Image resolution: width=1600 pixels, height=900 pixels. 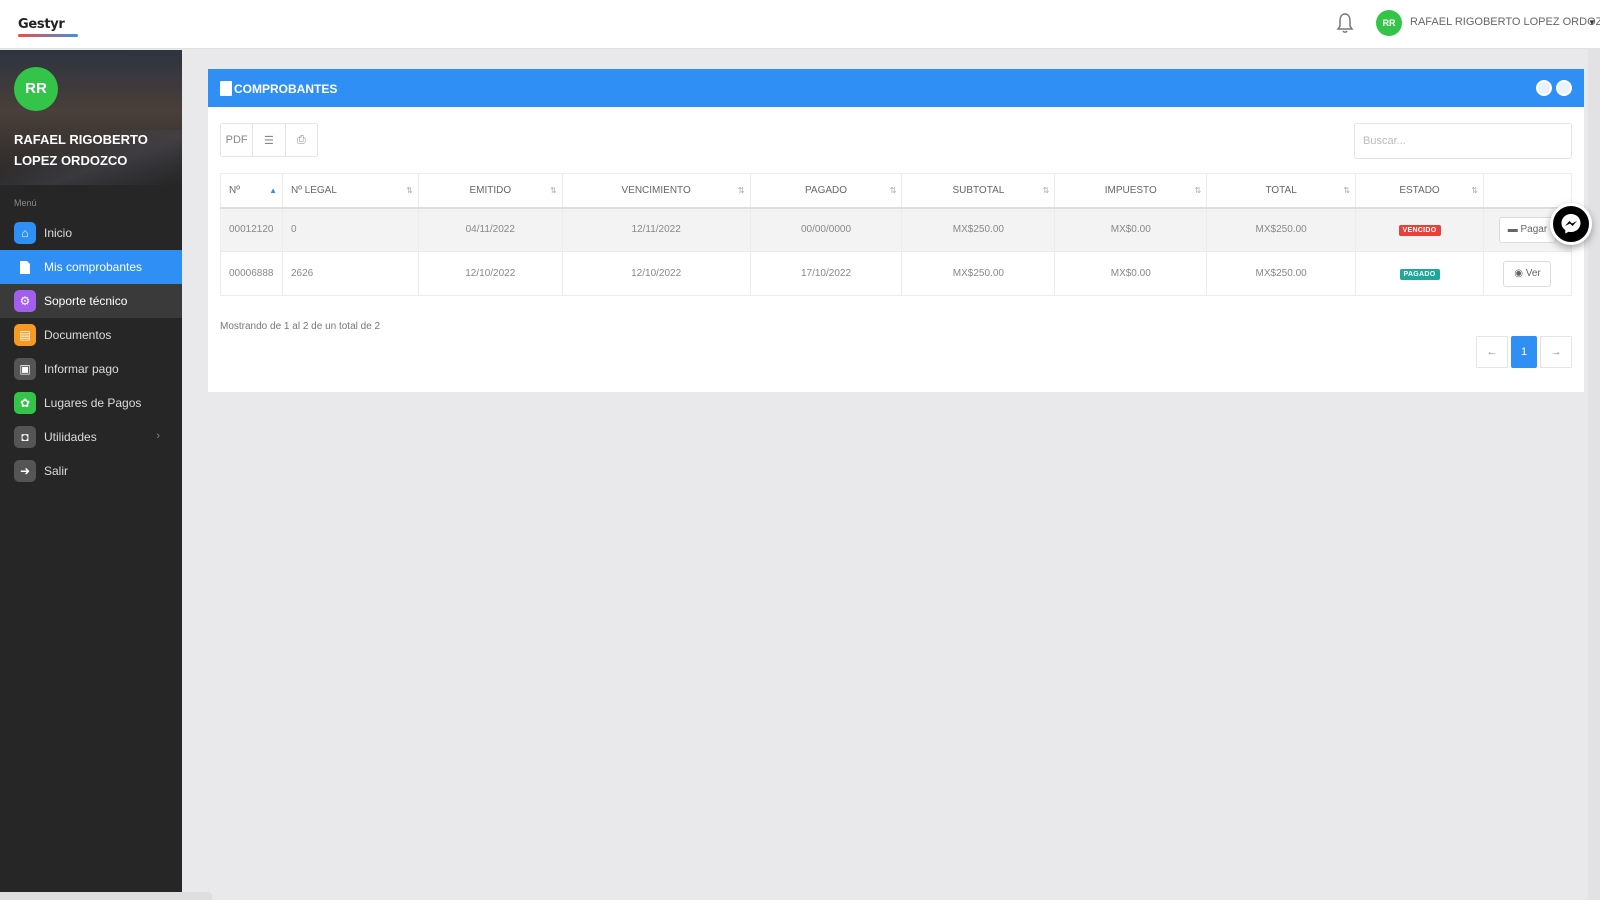 I want to click on sidebar-item-soporte-tecnico: ⚙ Soporte técnico, so click(x=91, y=301).